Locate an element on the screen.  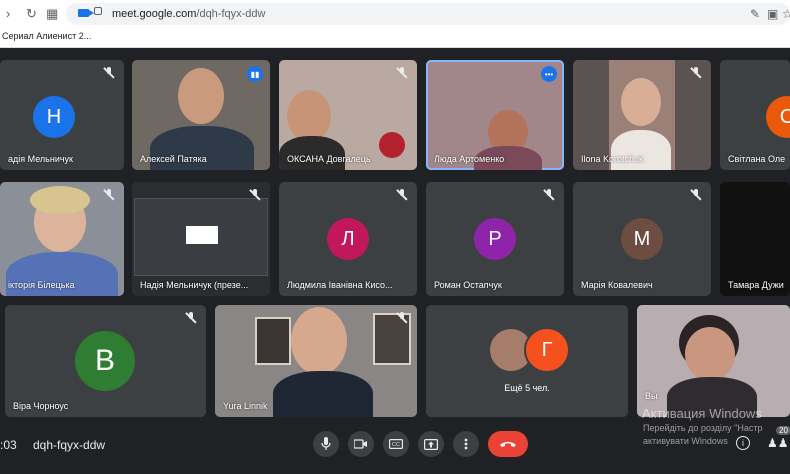
avatar: Р is located at coordinates (495, 239).